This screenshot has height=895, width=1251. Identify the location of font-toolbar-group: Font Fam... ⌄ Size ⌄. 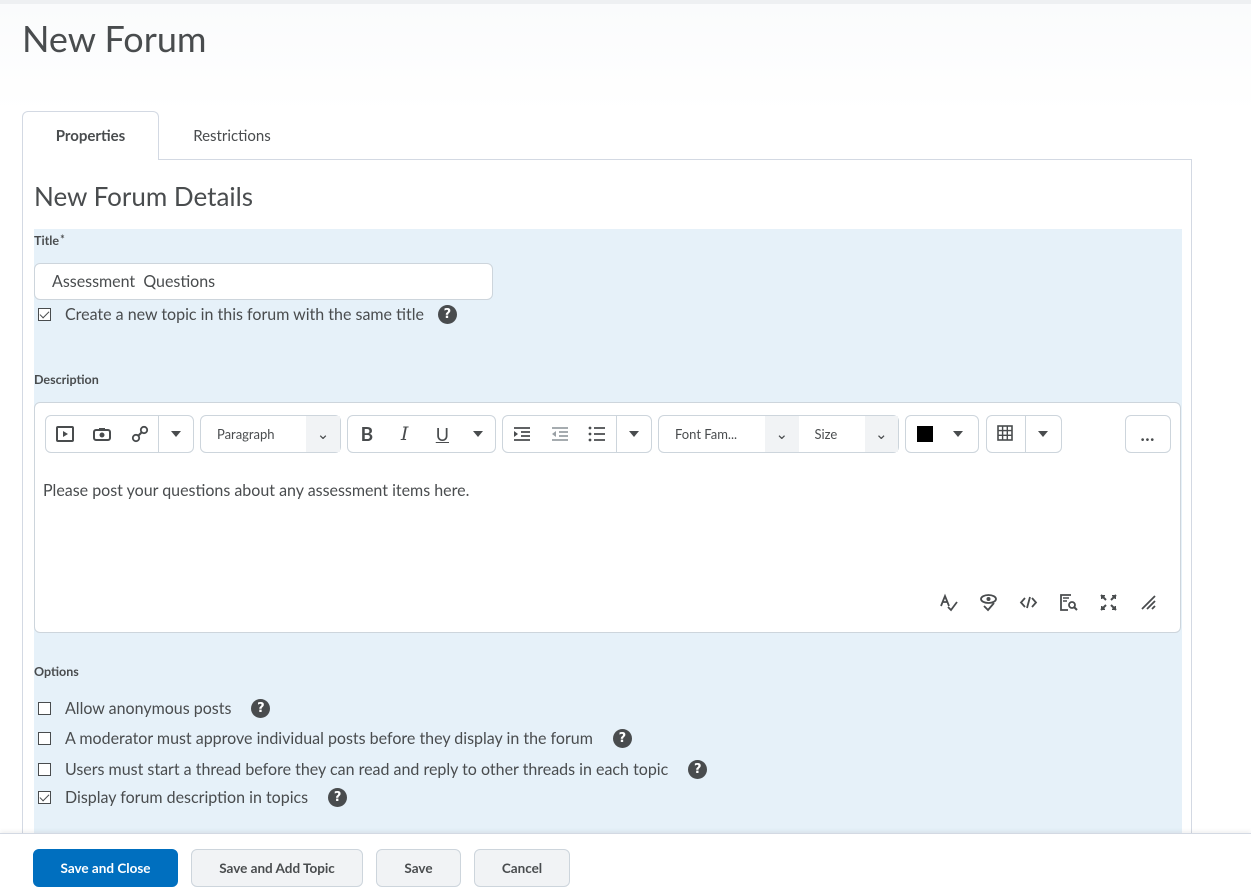
(778, 434).